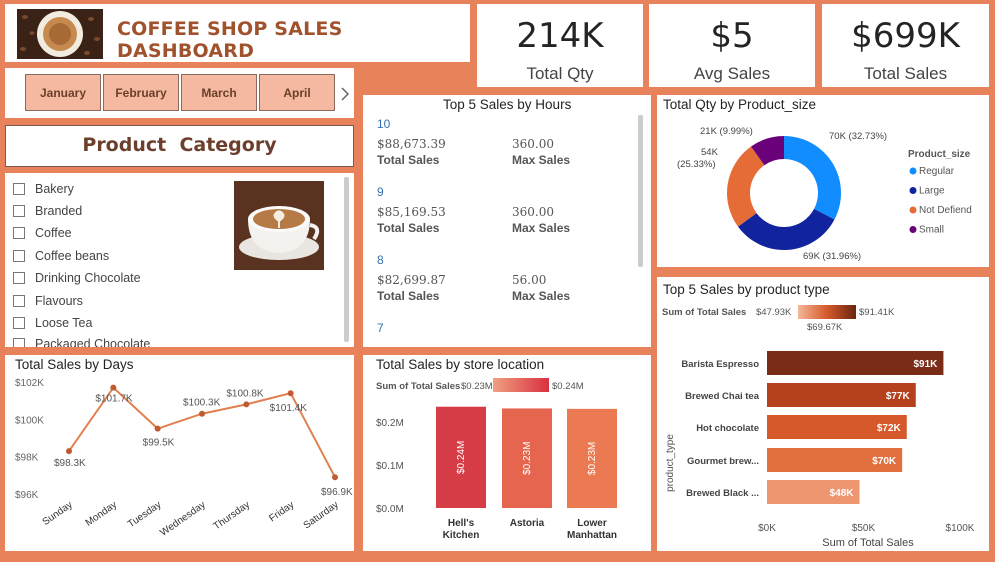 This screenshot has width=995, height=562. I want to click on kpi-label: Avg Sales, so click(732, 73).